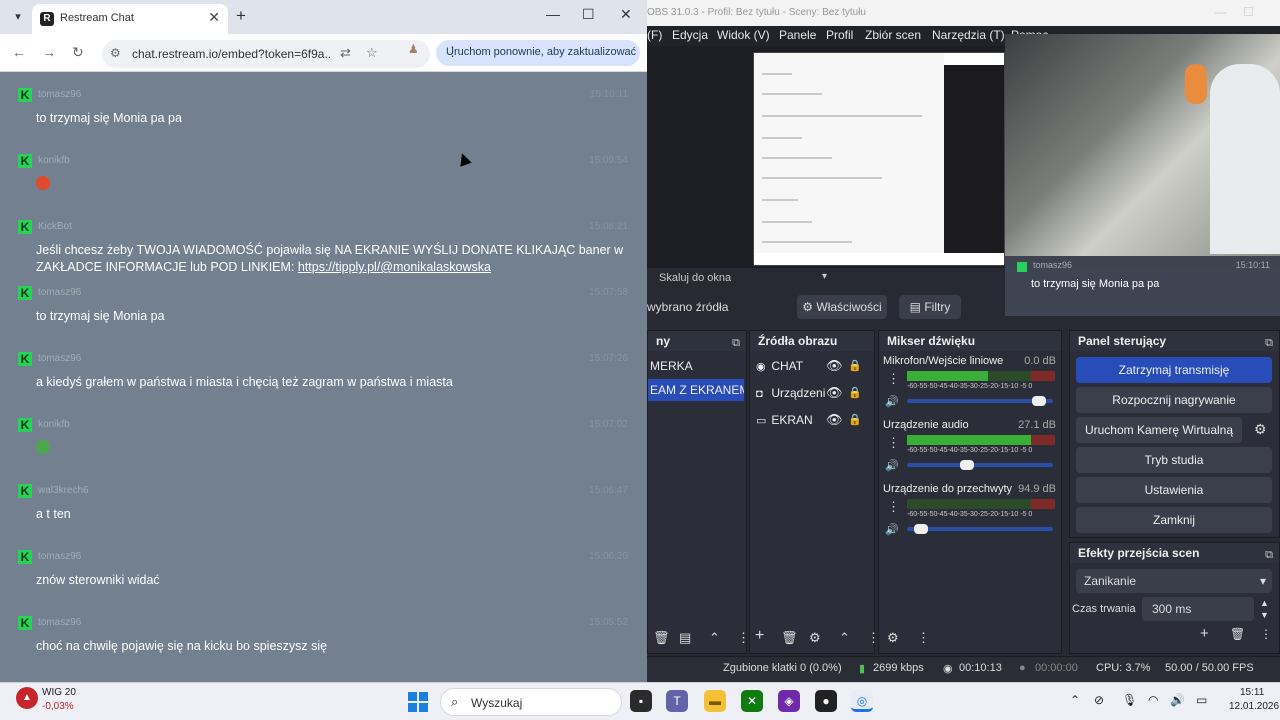 The width and height of the screenshot is (1280, 720). What do you see at coordinates (1099, 700) in the screenshot?
I see `network-off-icon: ⊘` at bounding box center [1099, 700].